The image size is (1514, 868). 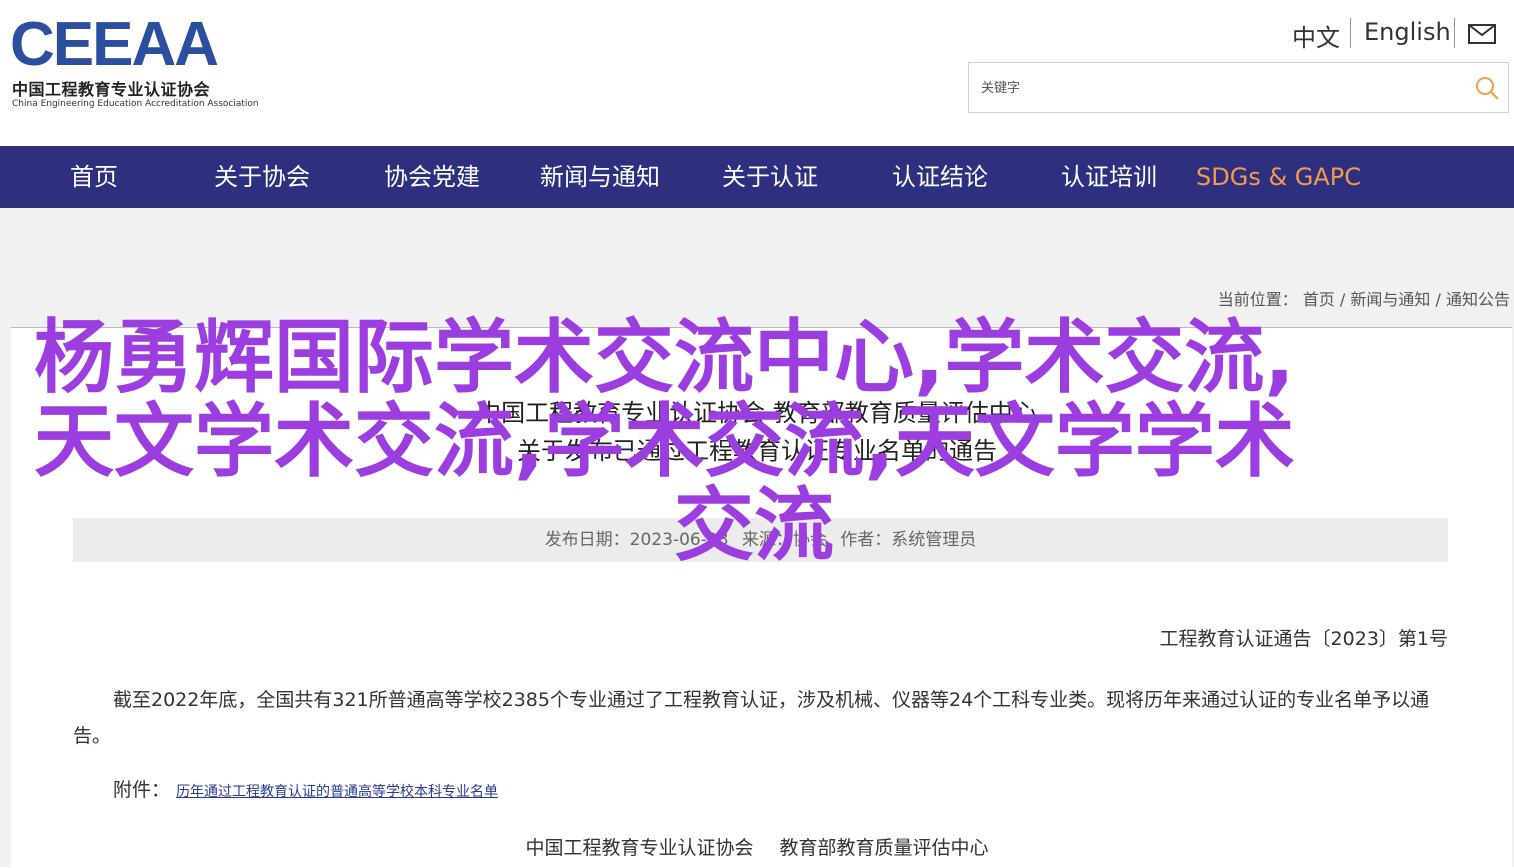 What do you see at coordinates (1482, 34) in the screenshot?
I see `mail-icon` at bounding box center [1482, 34].